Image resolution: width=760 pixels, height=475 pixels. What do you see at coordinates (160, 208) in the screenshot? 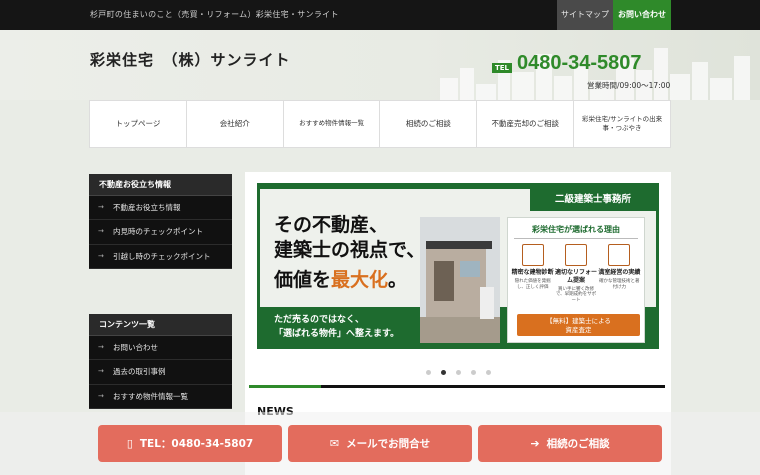
I see `sidebar-item: 不動産お役立ち情報` at bounding box center [160, 208].